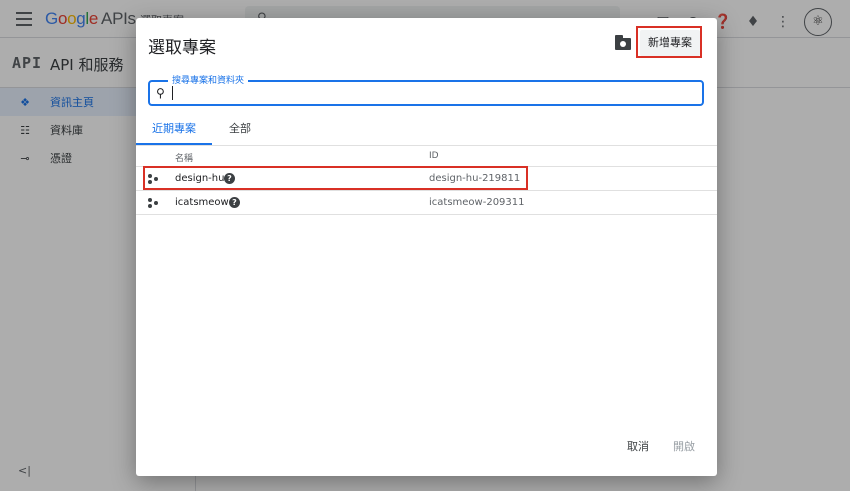 The image size is (850, 491). I want to click on highlight-box-new-project, so click(669, 42).